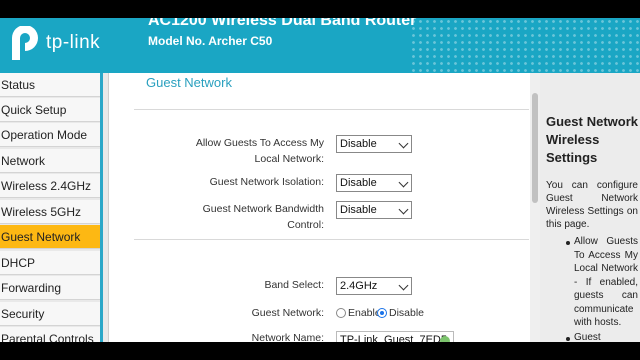  What do you see at coordinates (266, 182) in the screenshot?
I see `isolation-label: Guest Network Isolation:` at bounding box center [266, 182].